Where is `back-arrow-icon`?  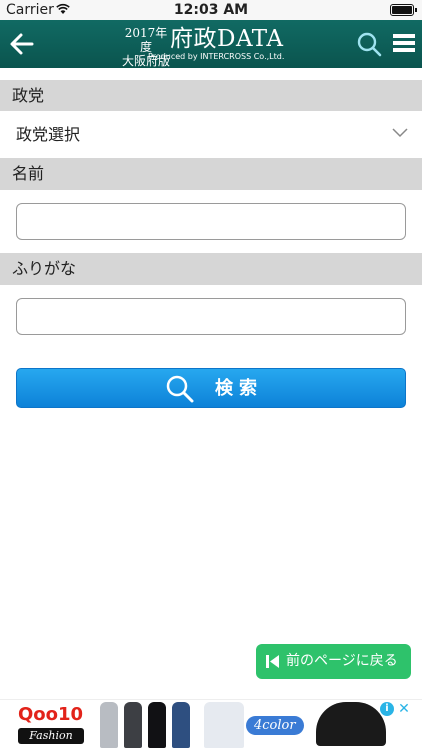
back-arrow-icon is located at coordinates (22, 44).